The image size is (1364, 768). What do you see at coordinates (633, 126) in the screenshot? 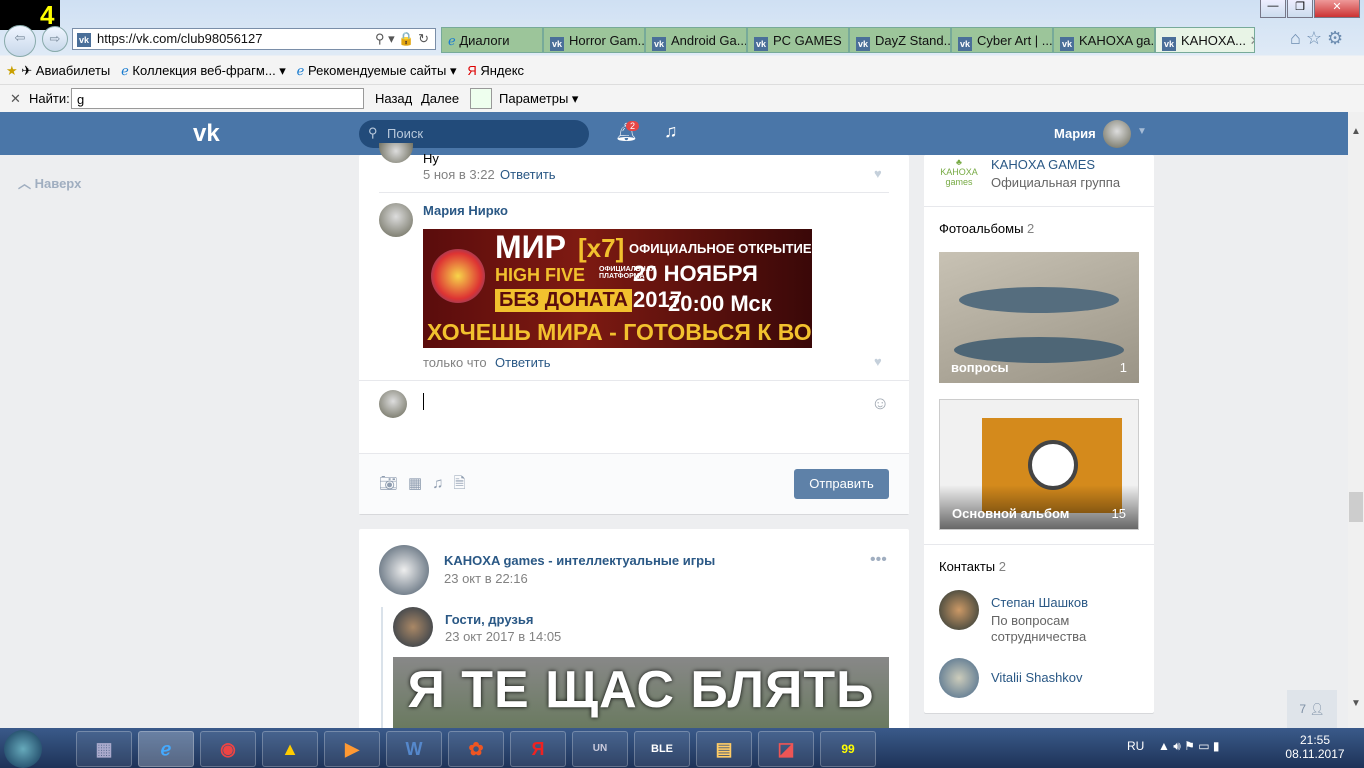
I see `notif-badge: 2` at bounding box center [633, 126].